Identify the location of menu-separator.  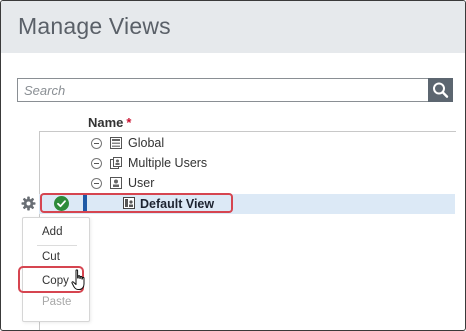
(57, 245).